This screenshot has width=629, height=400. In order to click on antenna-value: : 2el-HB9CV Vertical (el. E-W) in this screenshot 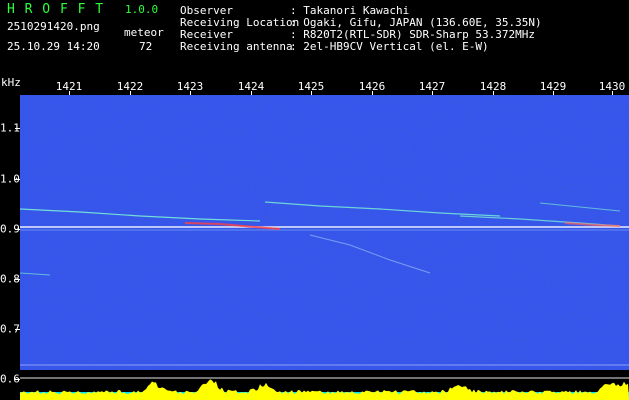, I will do `click(389, 46)`.